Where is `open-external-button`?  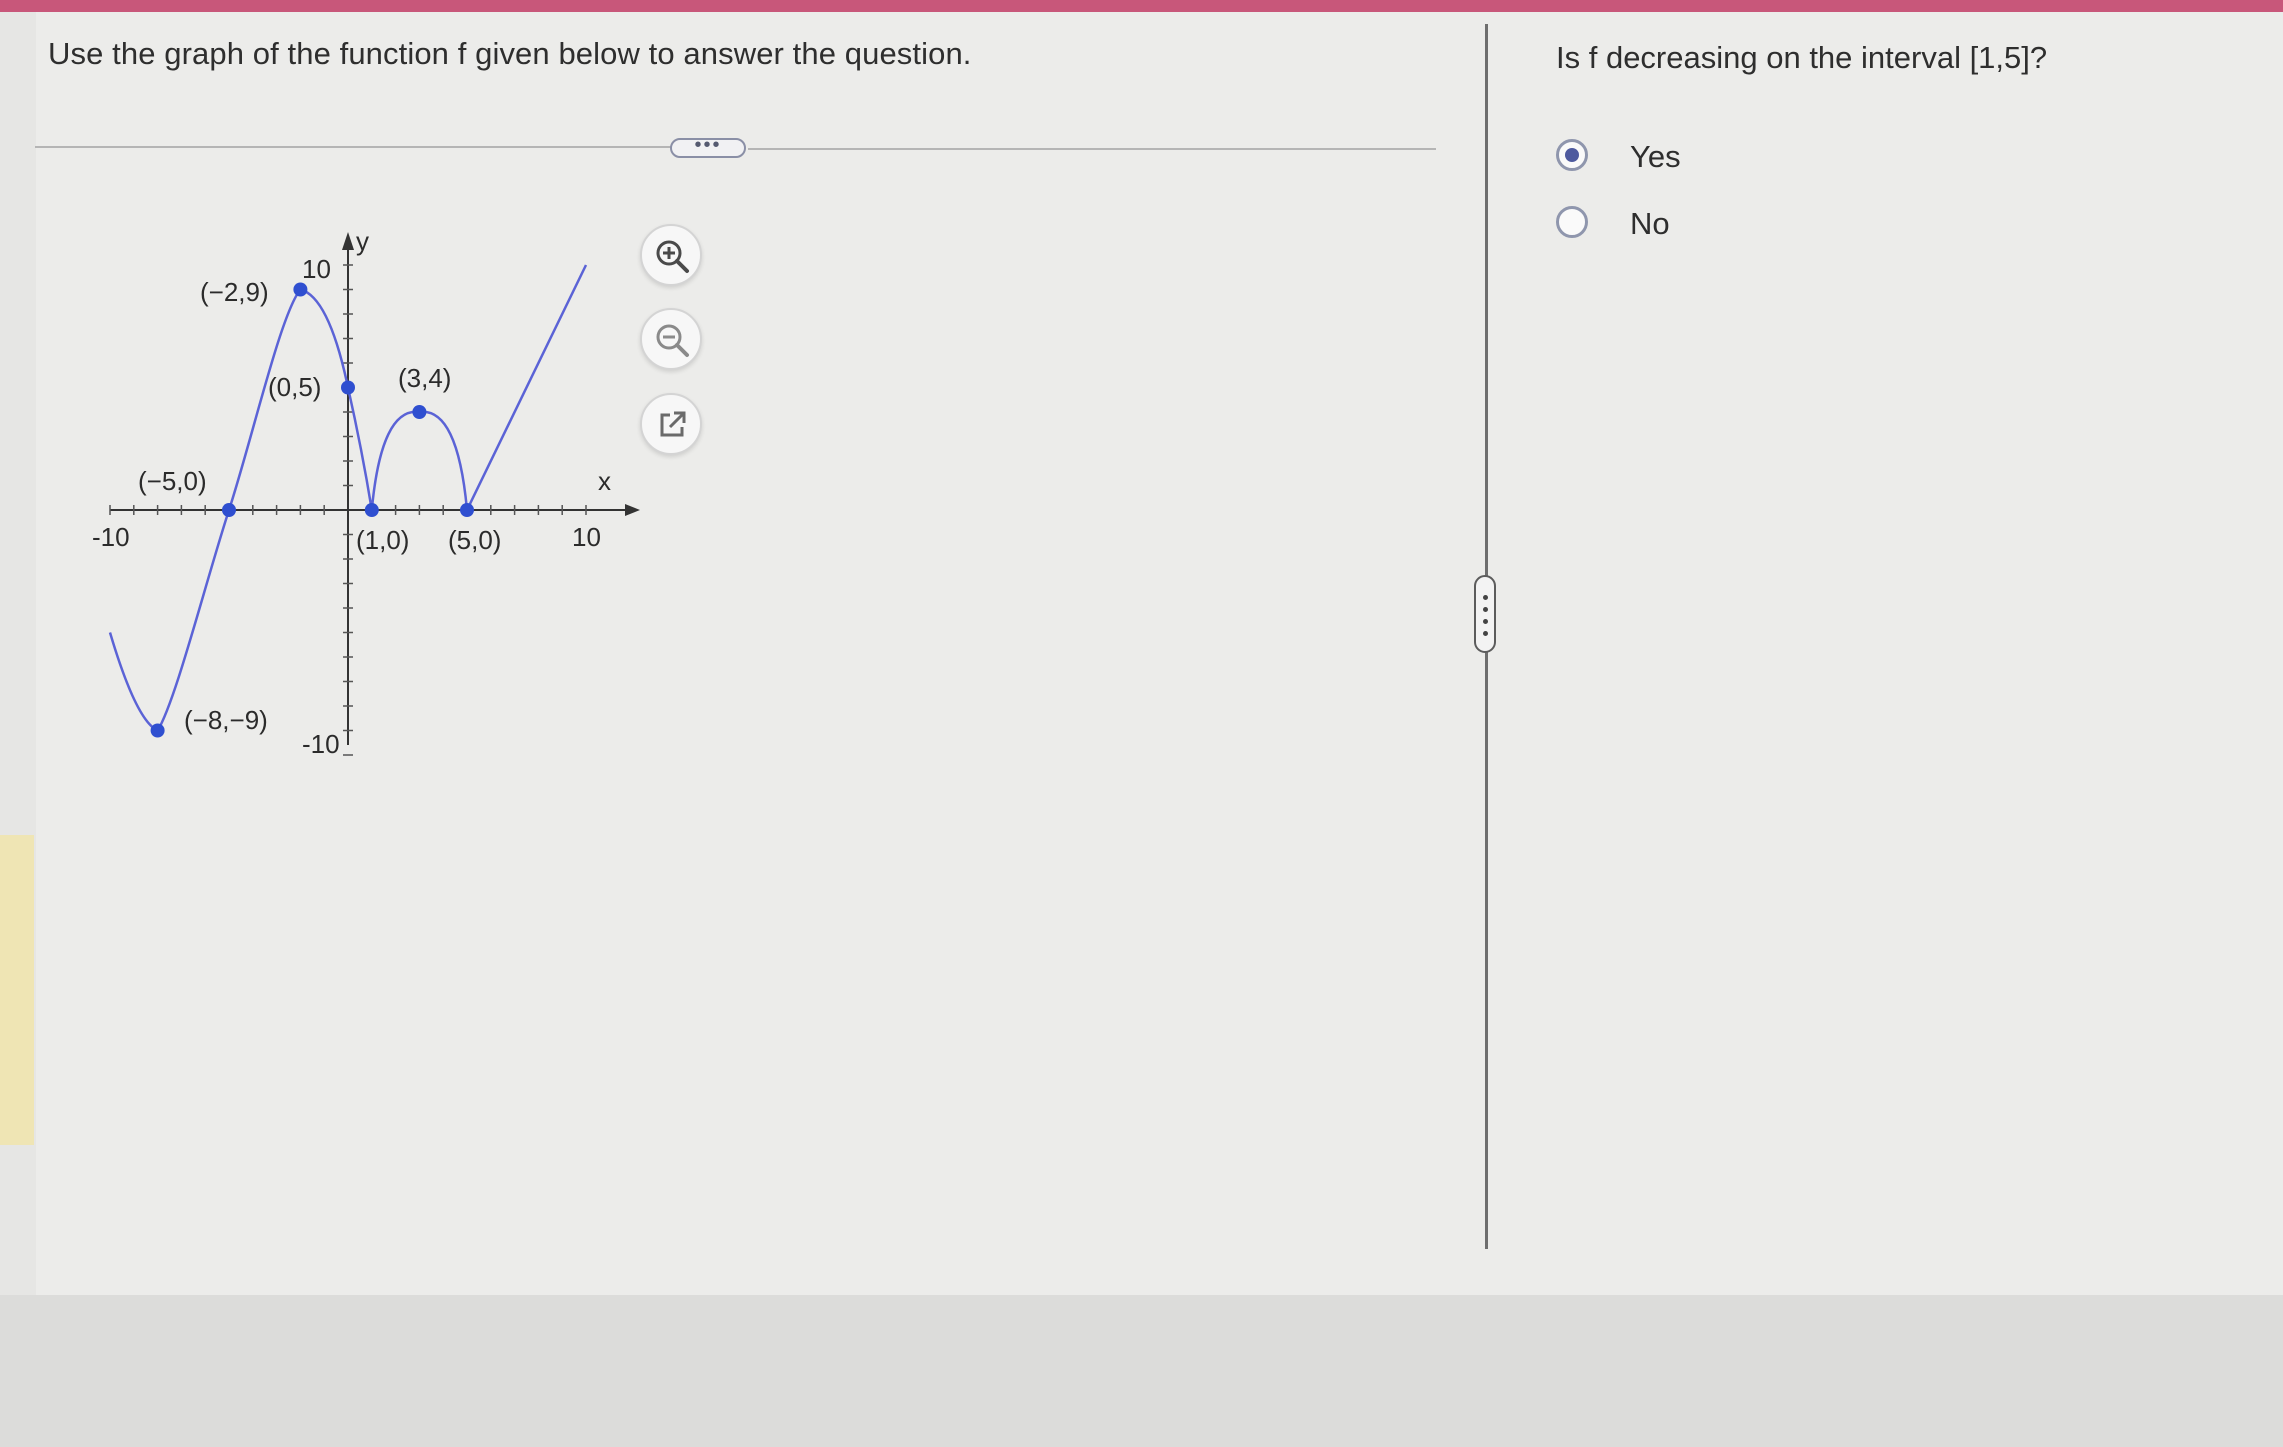 open-external-button is located at coordinates (671, 424).